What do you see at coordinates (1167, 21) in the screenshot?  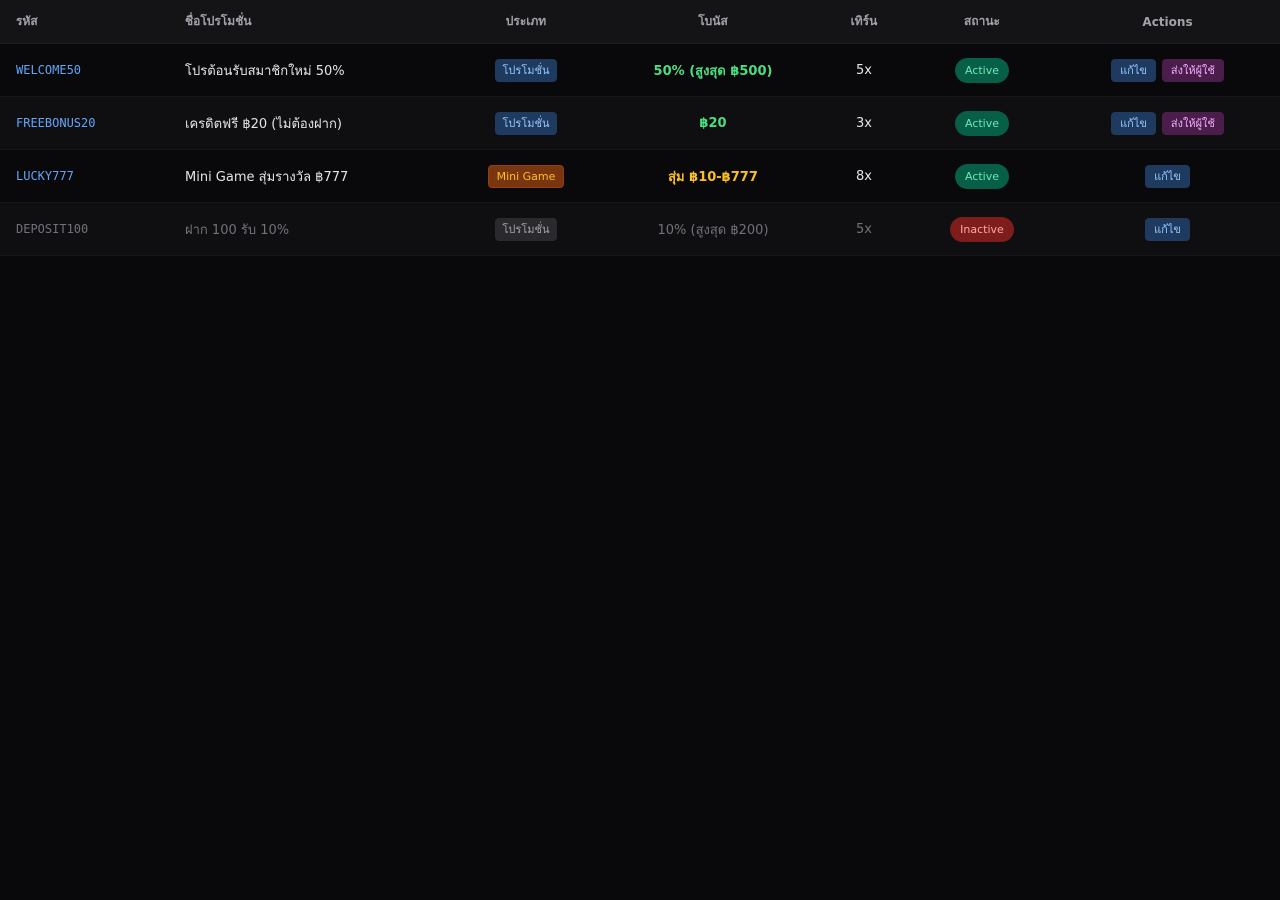 I see `column-header-actions: Actions` at bounding box center [1167, 21].